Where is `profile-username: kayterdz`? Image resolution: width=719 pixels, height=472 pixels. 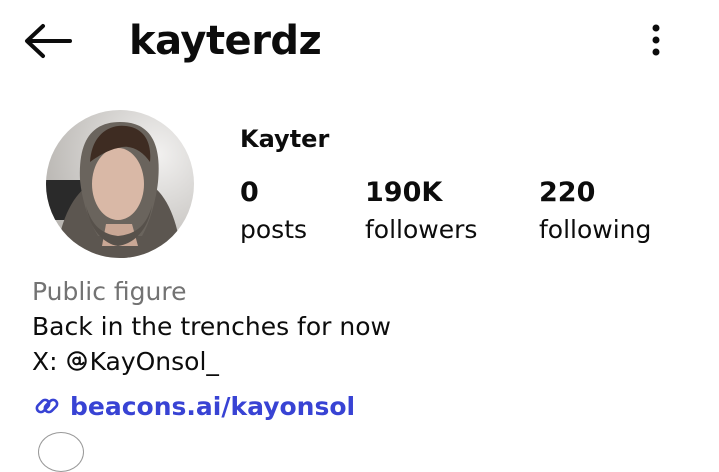
profile-username: kayterdz is located at coordinates (225, 41).